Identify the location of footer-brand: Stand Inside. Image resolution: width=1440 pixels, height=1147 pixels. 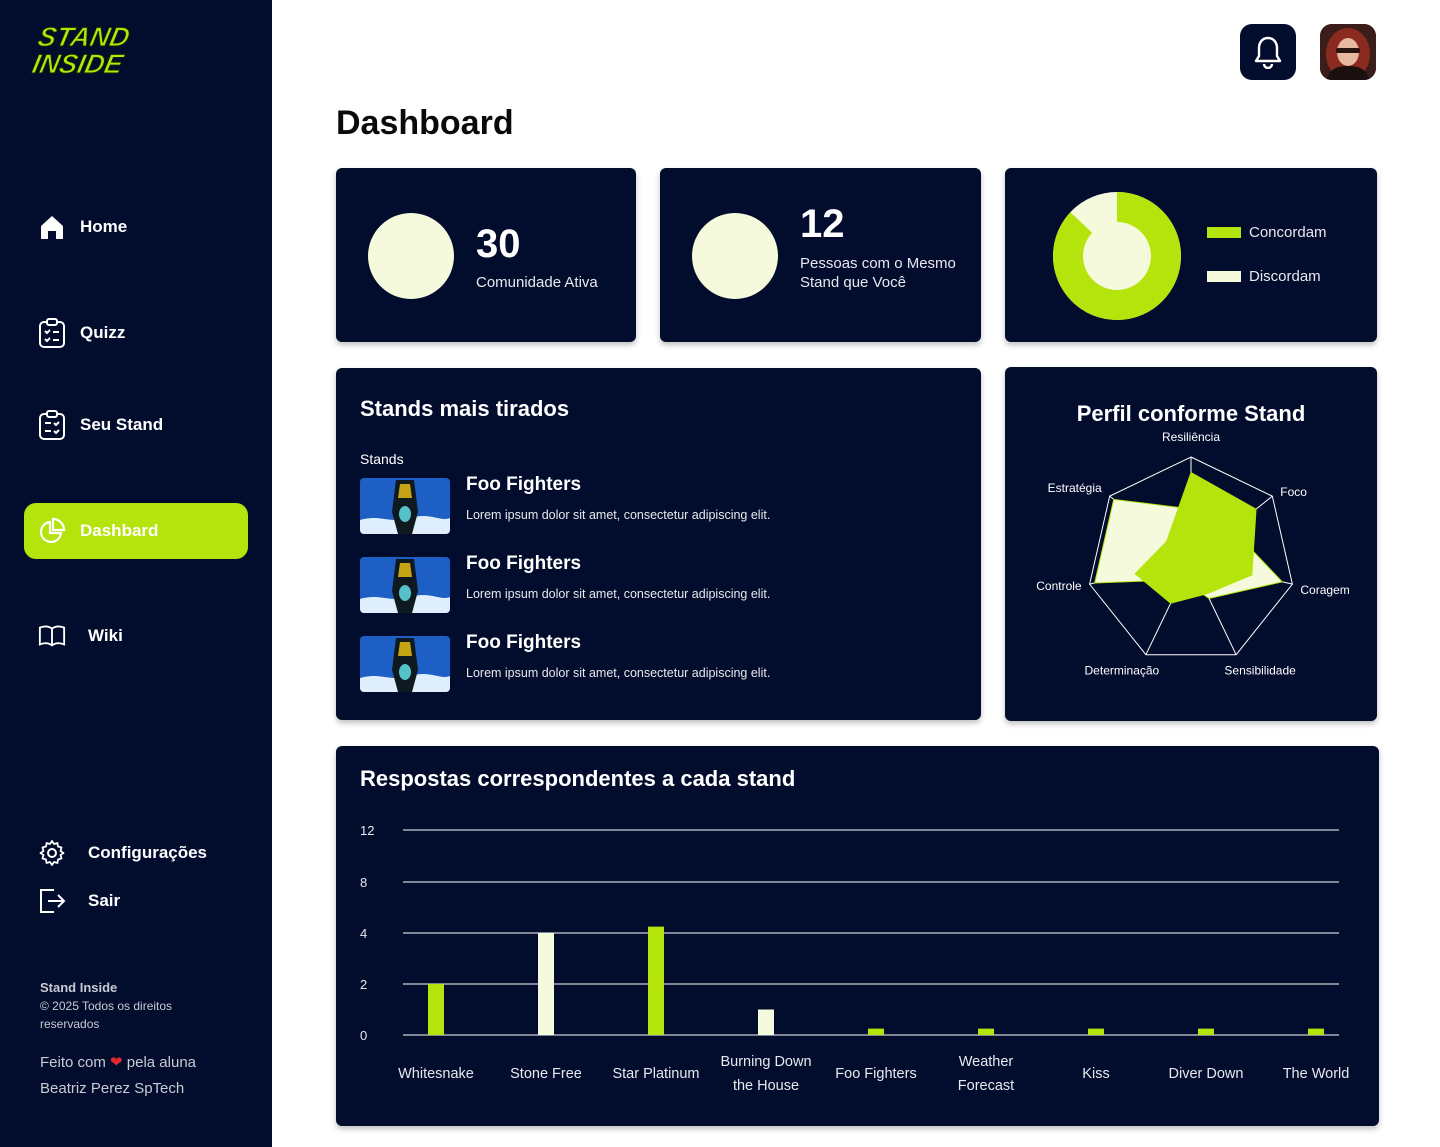
(79, 987).